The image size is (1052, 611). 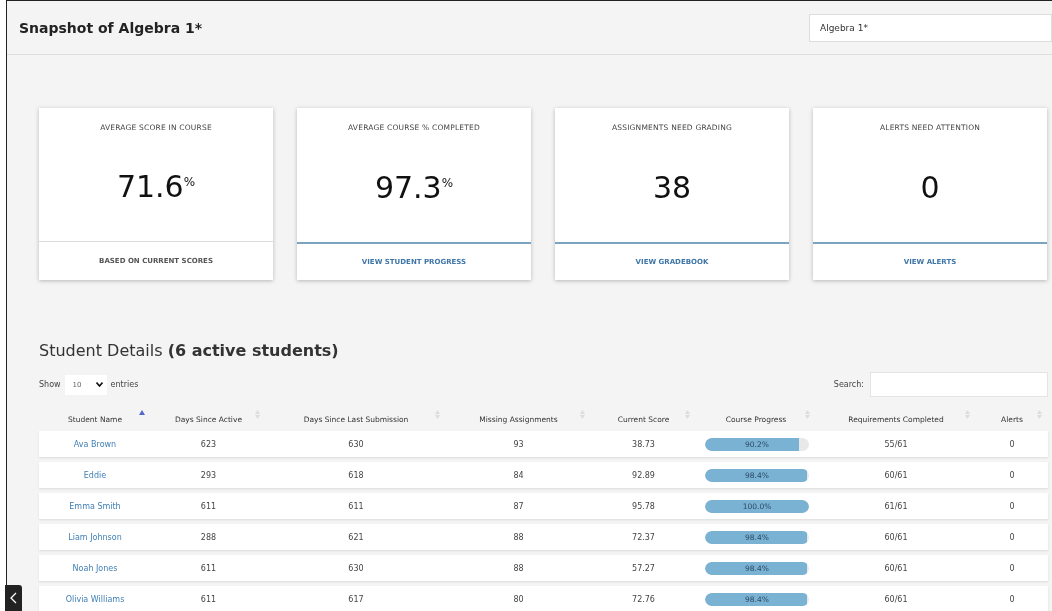 What do you see at coordinates (896, 444) in the screenshot?
I see `table-cell-text: 55/61` at bounding box center [896, 444].